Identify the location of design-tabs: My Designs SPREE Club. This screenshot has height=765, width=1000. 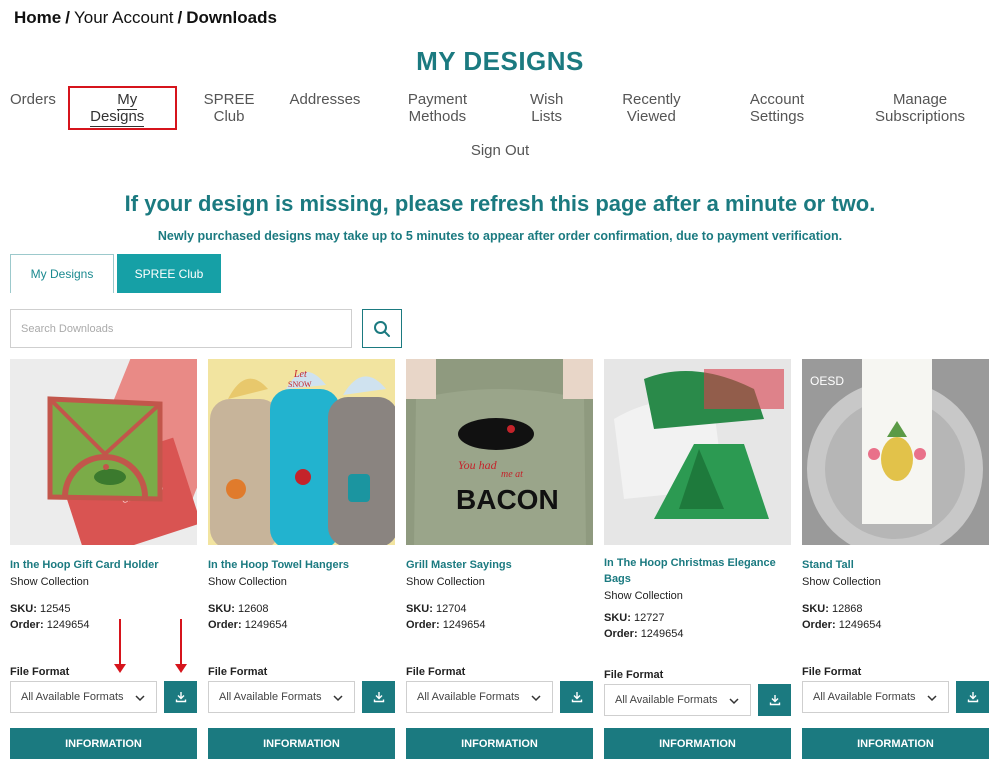
(115, 273).